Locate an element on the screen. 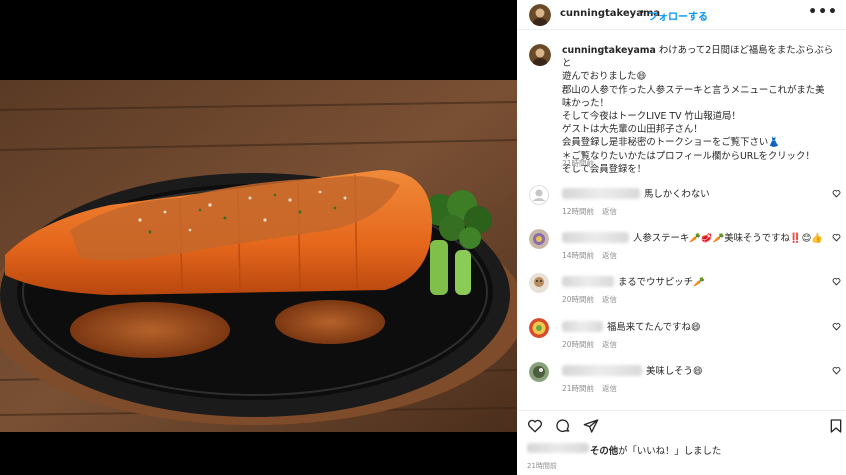 This screenshot has height=475, width=846. comment-item: 福島来てたんですね😄 20時間前 返信 is located at coordinates (681, 338).